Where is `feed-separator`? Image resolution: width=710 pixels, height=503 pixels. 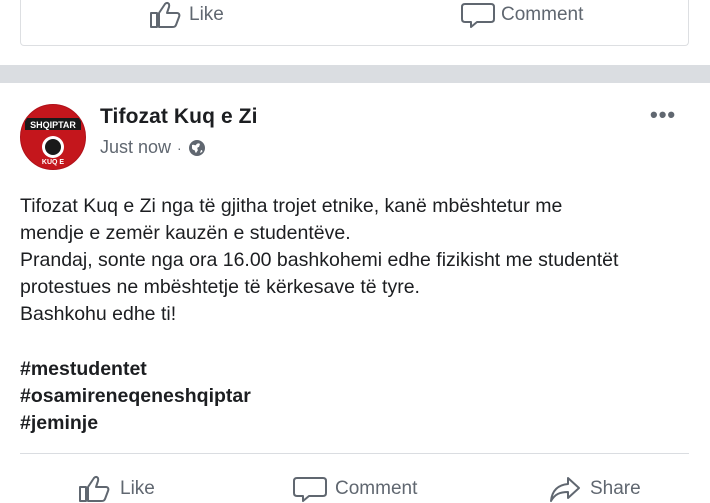 feed-separator is located at coordinates (355, 74).